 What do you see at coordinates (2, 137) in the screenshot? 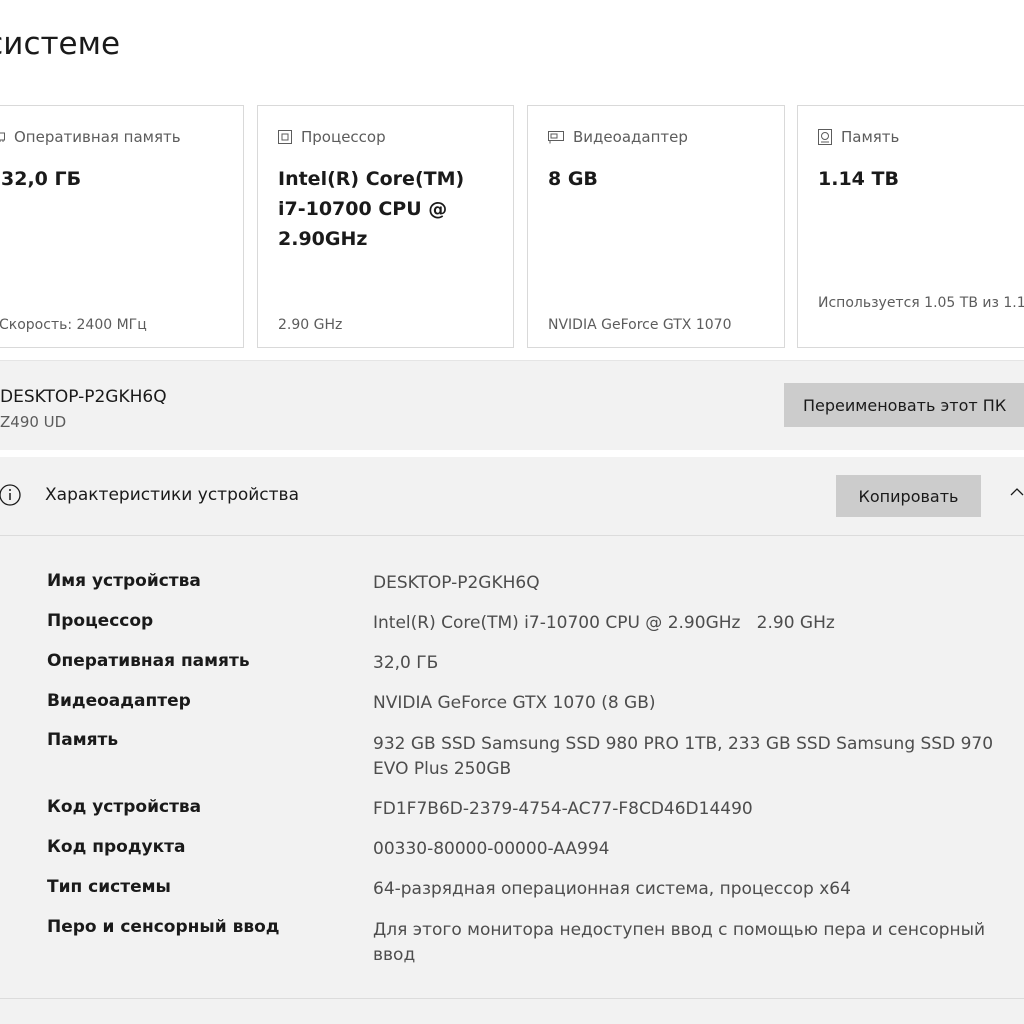
I see `ram-icon` at bounding box center [2, 137].